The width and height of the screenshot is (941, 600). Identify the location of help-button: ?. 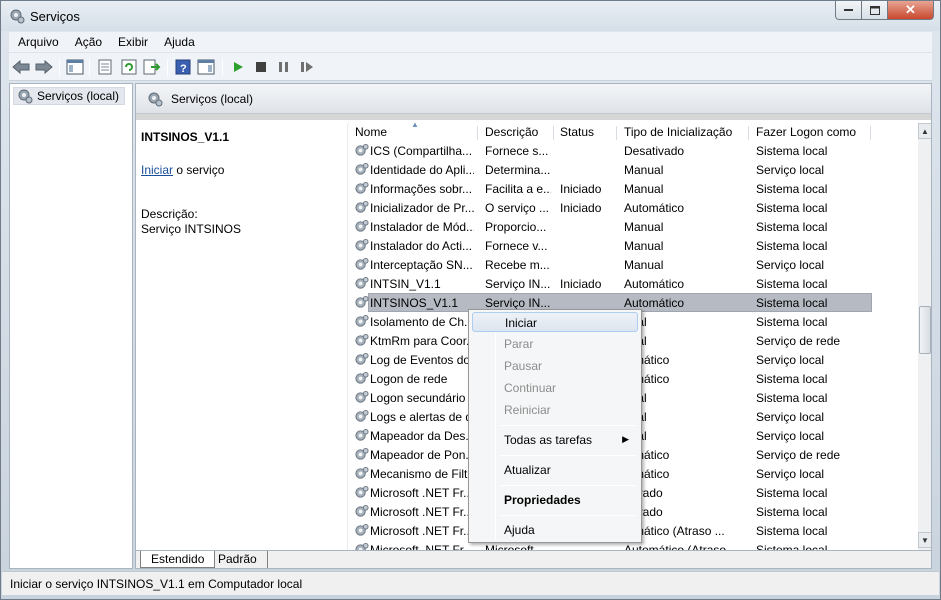
(183, 67).